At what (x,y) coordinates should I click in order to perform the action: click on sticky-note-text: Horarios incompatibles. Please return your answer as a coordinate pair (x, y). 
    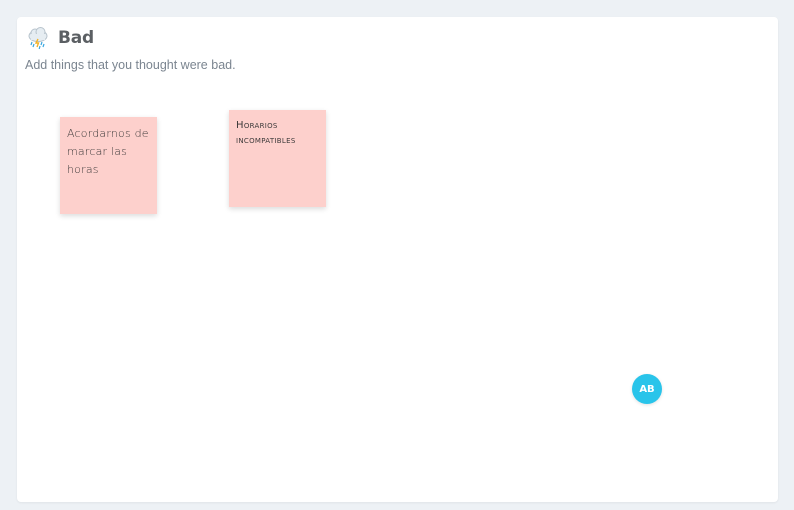
    Looking at the image, I should click on (266, 133).